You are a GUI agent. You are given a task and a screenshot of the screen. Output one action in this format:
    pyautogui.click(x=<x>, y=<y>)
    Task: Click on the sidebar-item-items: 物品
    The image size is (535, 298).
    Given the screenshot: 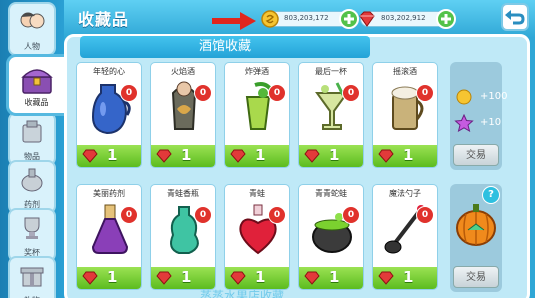 What is the action you would take?
    pyautogui.click(x=32, y=139)
    